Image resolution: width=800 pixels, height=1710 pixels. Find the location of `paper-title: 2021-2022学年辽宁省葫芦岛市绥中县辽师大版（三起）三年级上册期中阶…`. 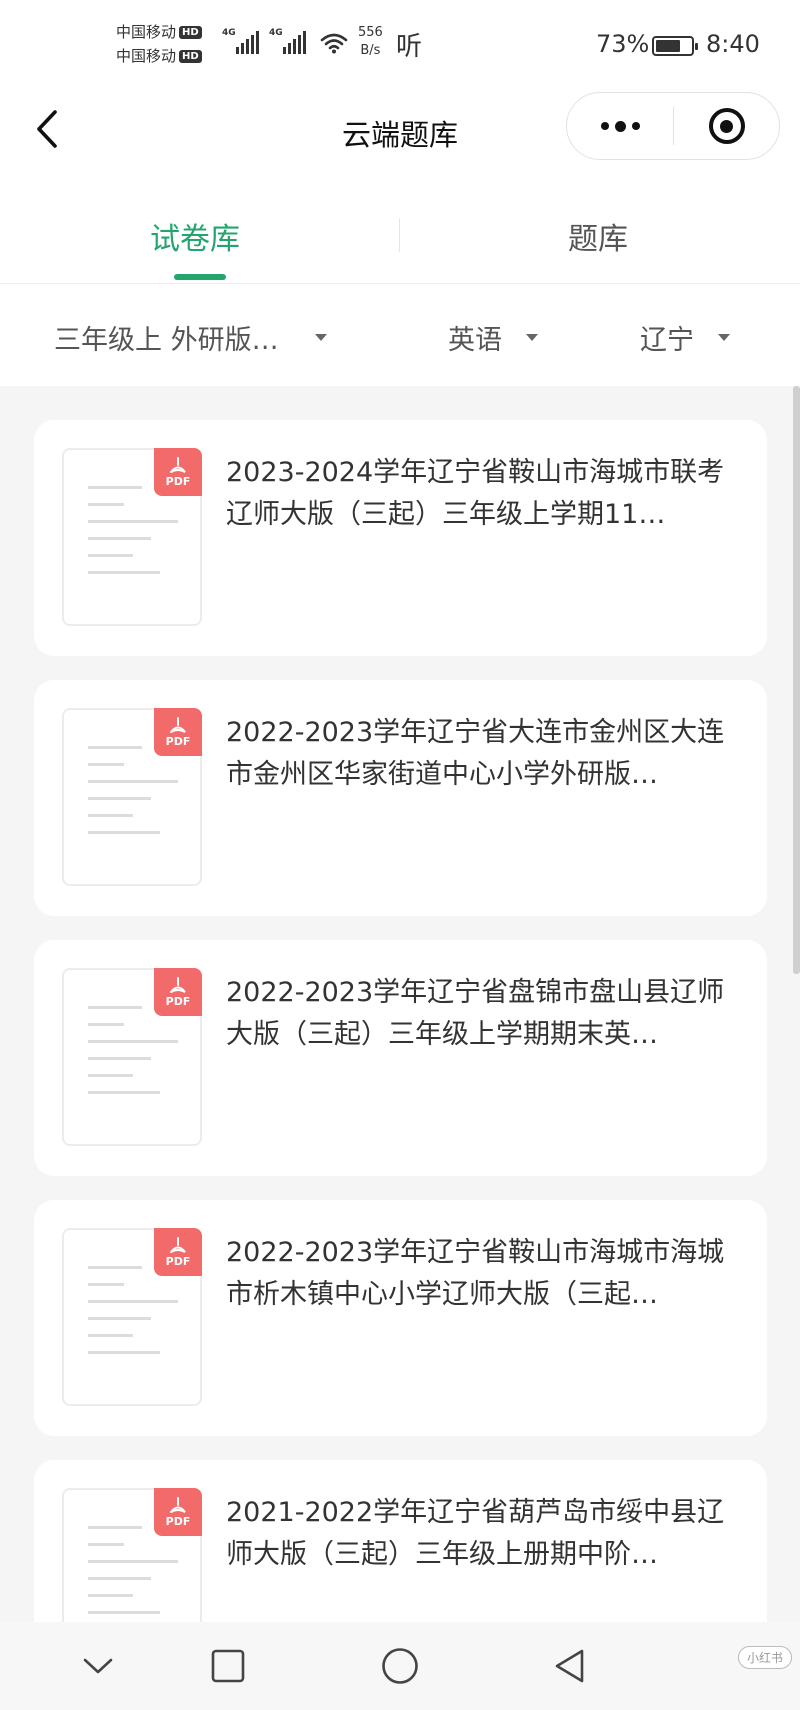

paper-title: 2021-2022学年辽宁省葫芦岛市绥中县辽师大版（三起）三年级上册期中阶… is located at coordinates (475, 1533).